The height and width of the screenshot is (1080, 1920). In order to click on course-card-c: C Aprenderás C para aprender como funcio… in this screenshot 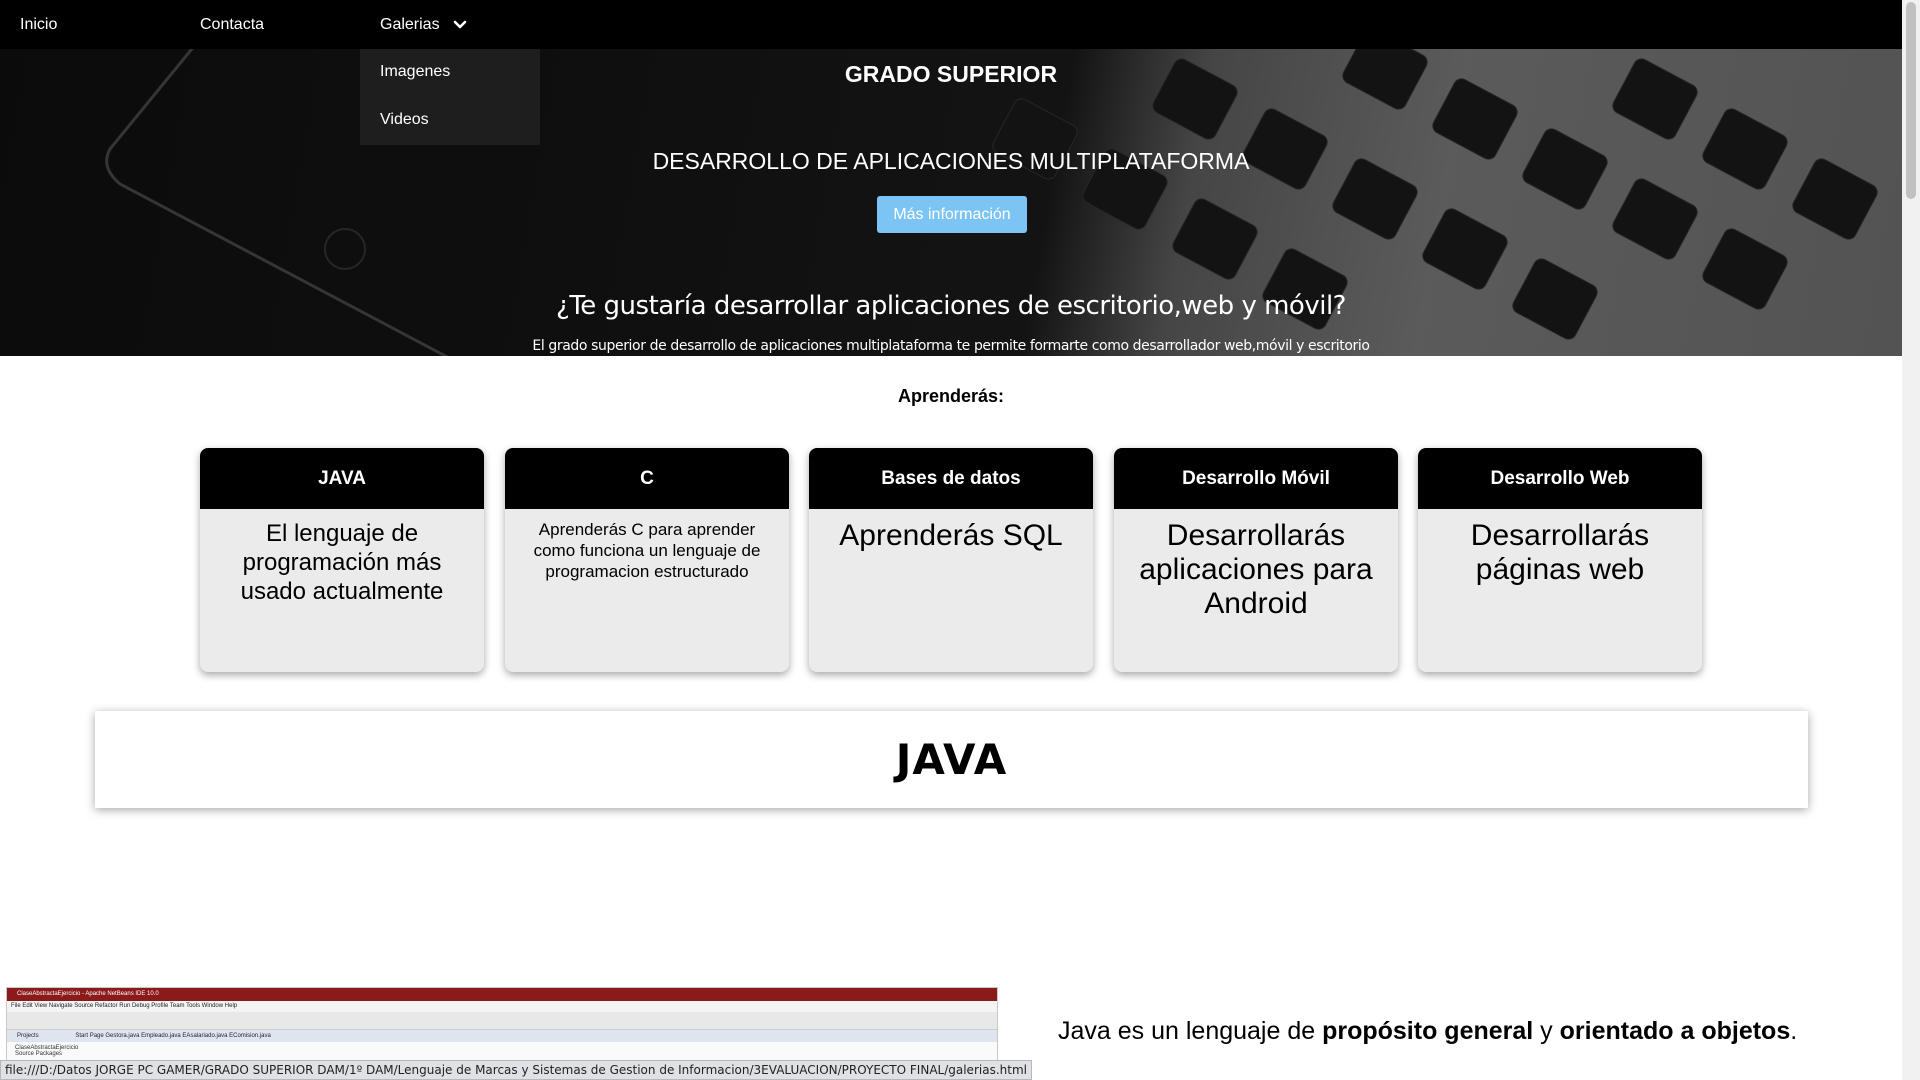, I will do `click(647, 560)`.